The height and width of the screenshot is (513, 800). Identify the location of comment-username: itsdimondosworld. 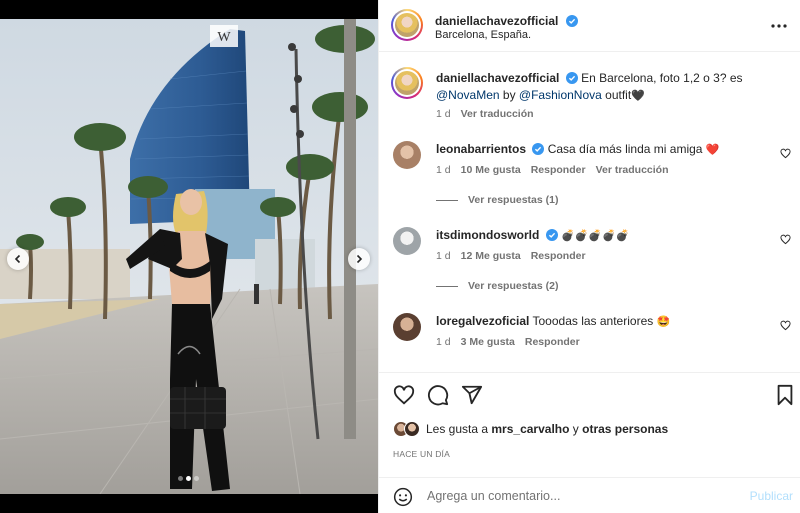
(487, 235).